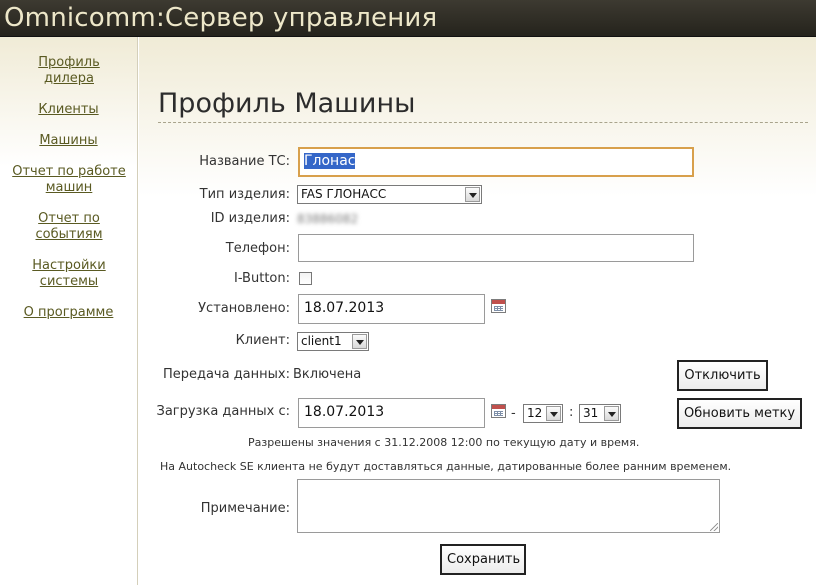 This screenshot has width=816, height=585. I want to click on client-label: Клиент:, so click(262, 340).